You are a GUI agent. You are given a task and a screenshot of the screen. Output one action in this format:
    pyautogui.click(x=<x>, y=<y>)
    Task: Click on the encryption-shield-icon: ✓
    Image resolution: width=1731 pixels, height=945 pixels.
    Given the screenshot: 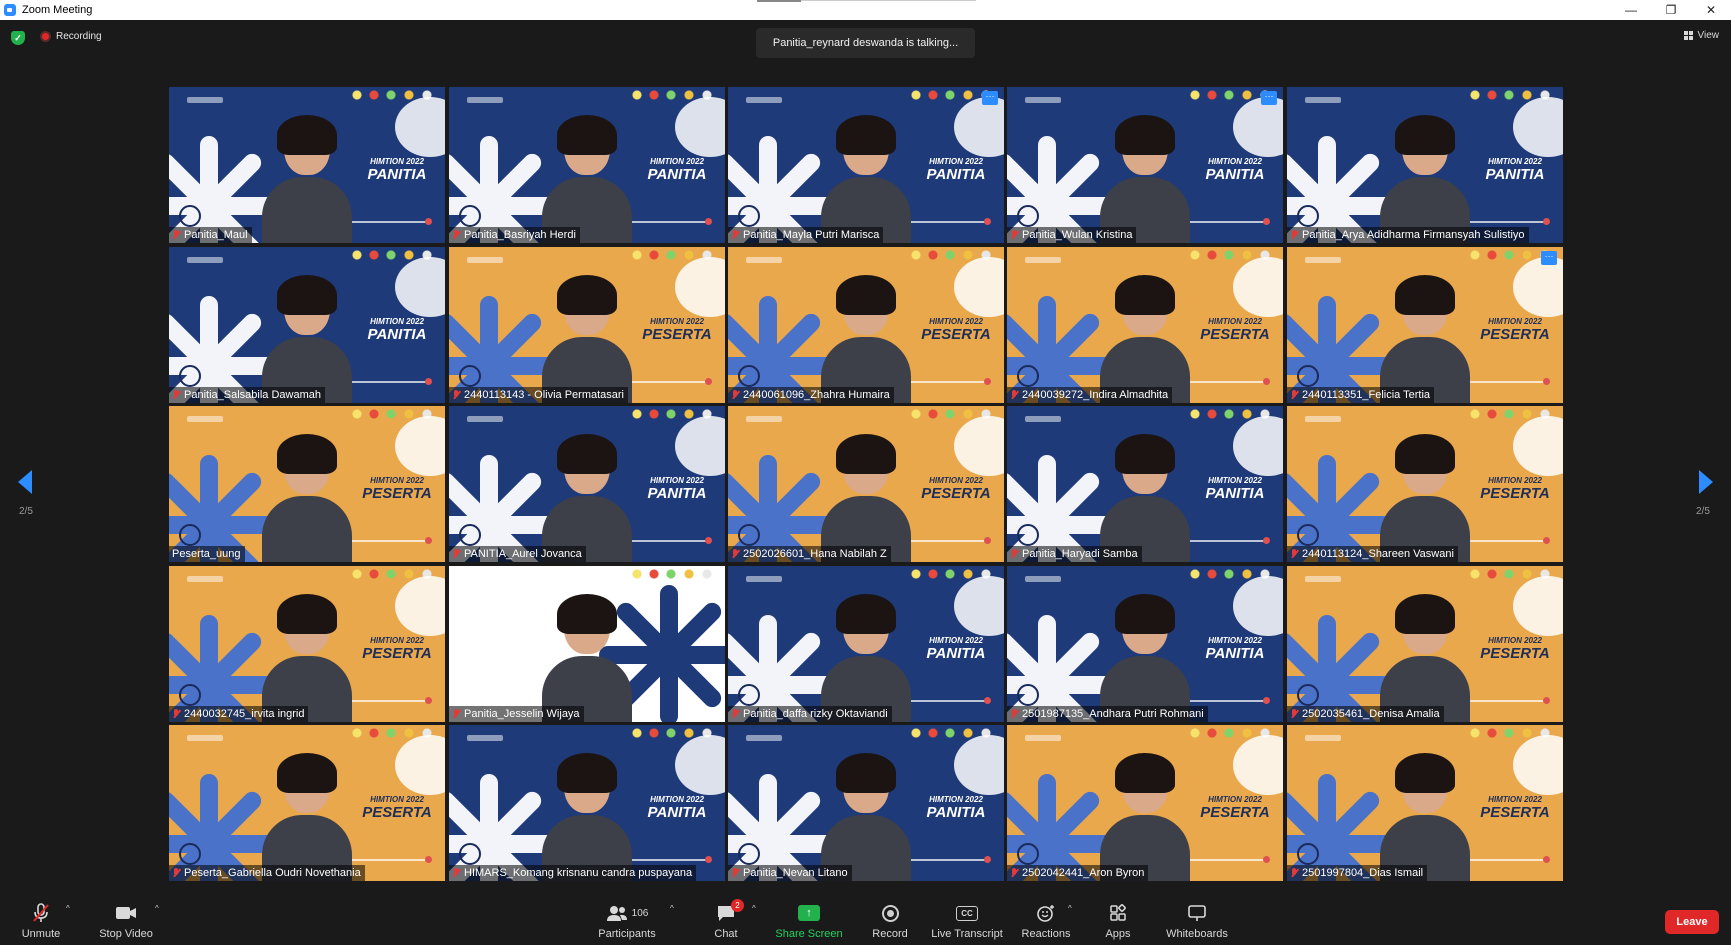 What is the action you would take?
    pyautogui.click(x=18, y=38)
    